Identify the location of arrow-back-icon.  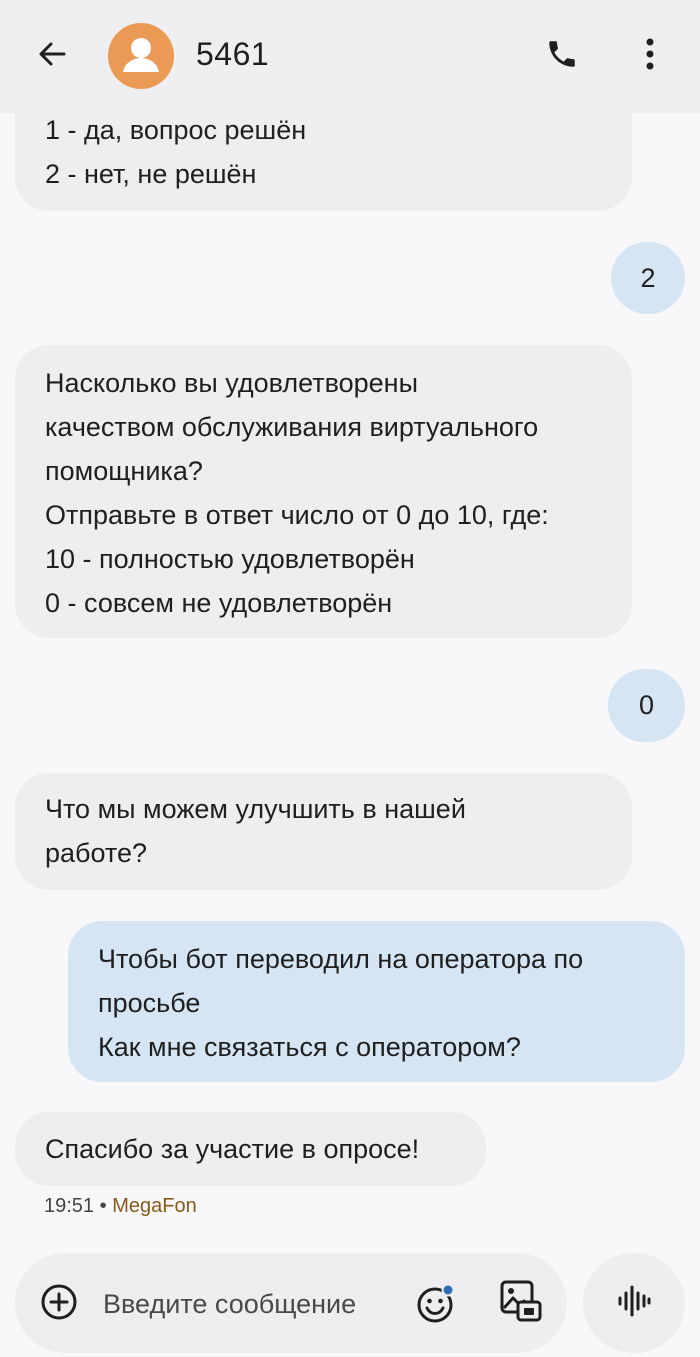
(52, 56).